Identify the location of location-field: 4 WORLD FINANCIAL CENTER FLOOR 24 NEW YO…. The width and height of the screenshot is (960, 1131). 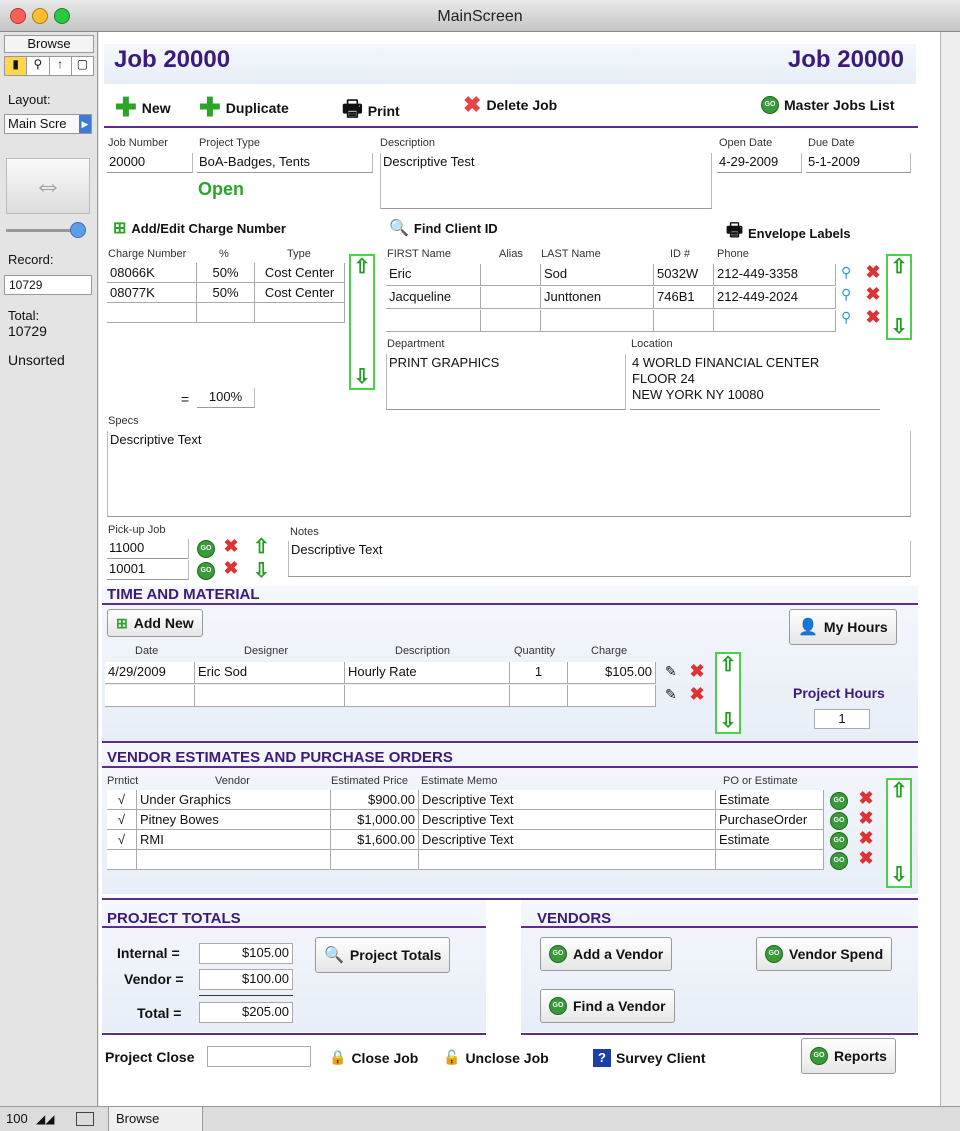
(755, 382).